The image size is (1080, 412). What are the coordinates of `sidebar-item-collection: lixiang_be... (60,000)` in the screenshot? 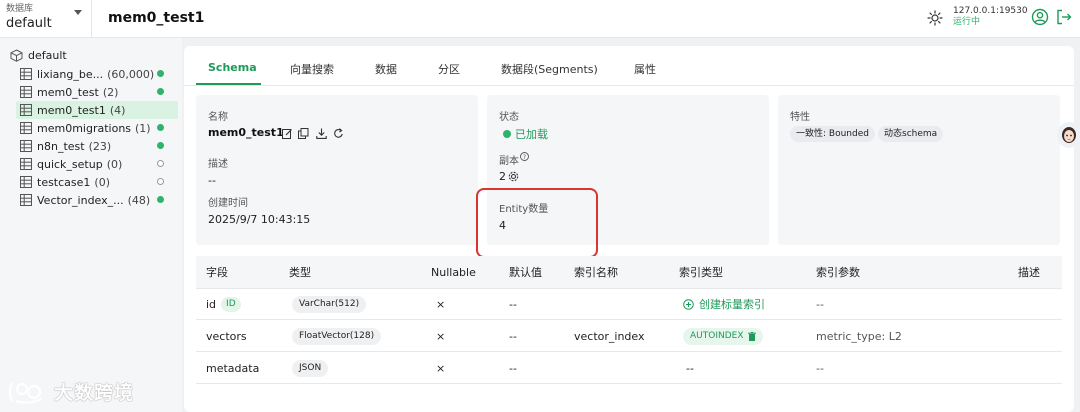 It's located at (97, 74).